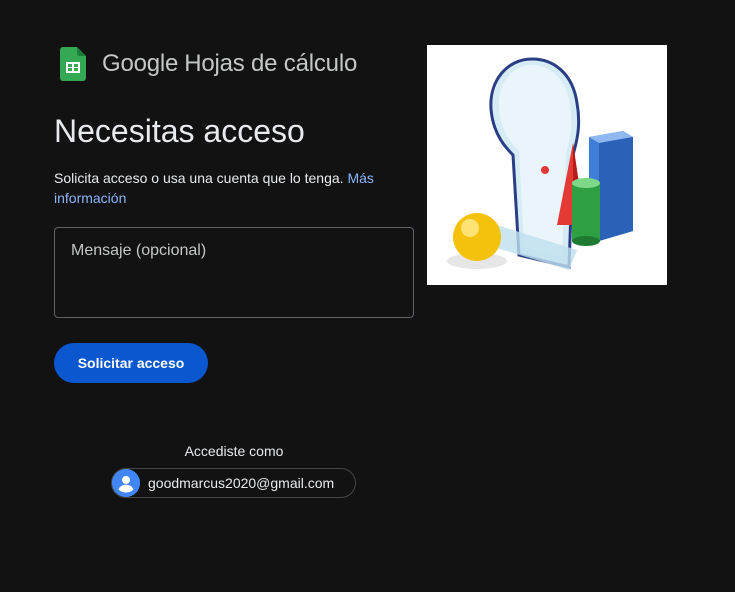  What do you see at coordinates (547, 165) in the screenshot?
I see `keyhole-shapes-illustration` at bounding box center [547, 165].